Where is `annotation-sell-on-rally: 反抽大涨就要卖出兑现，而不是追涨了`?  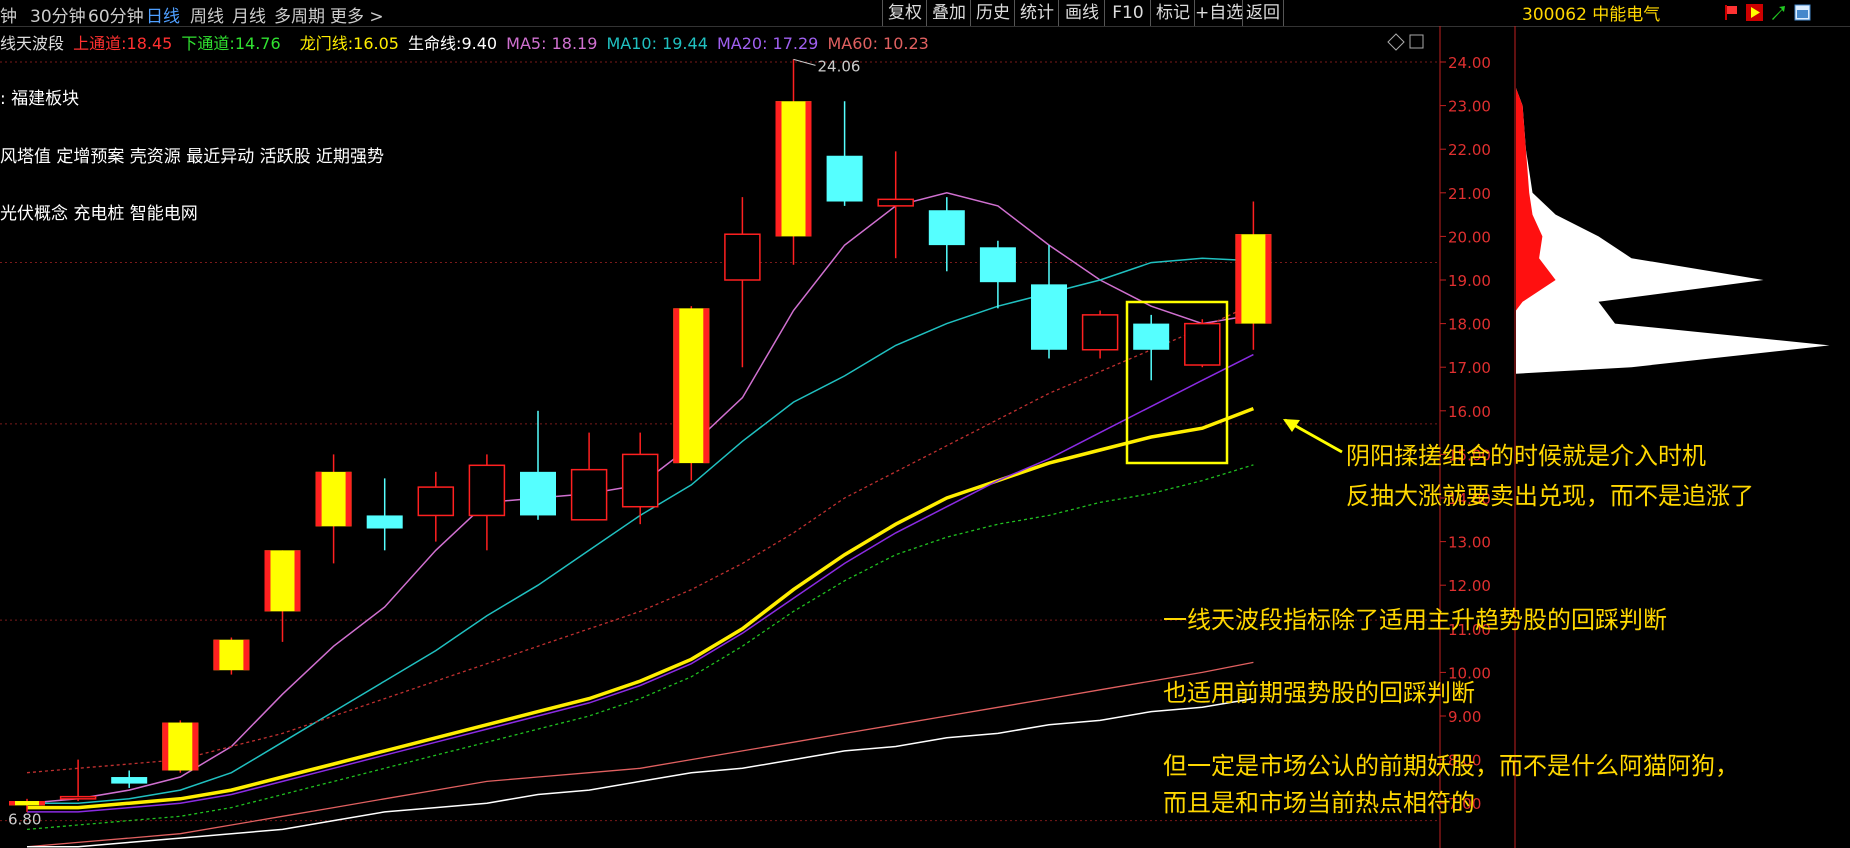
annotation-sell-on-rally: 反抽大涨就要卖出兑现，而不是追涨了 is located at coordinates (1550, 496).